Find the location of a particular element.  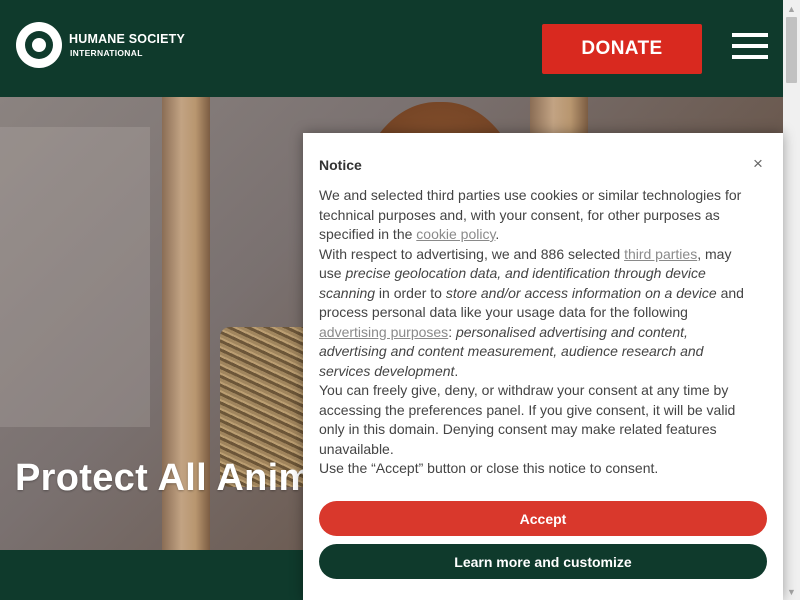

advertising-purposes-link: advertising purposes is located at coordinates (383, 332).